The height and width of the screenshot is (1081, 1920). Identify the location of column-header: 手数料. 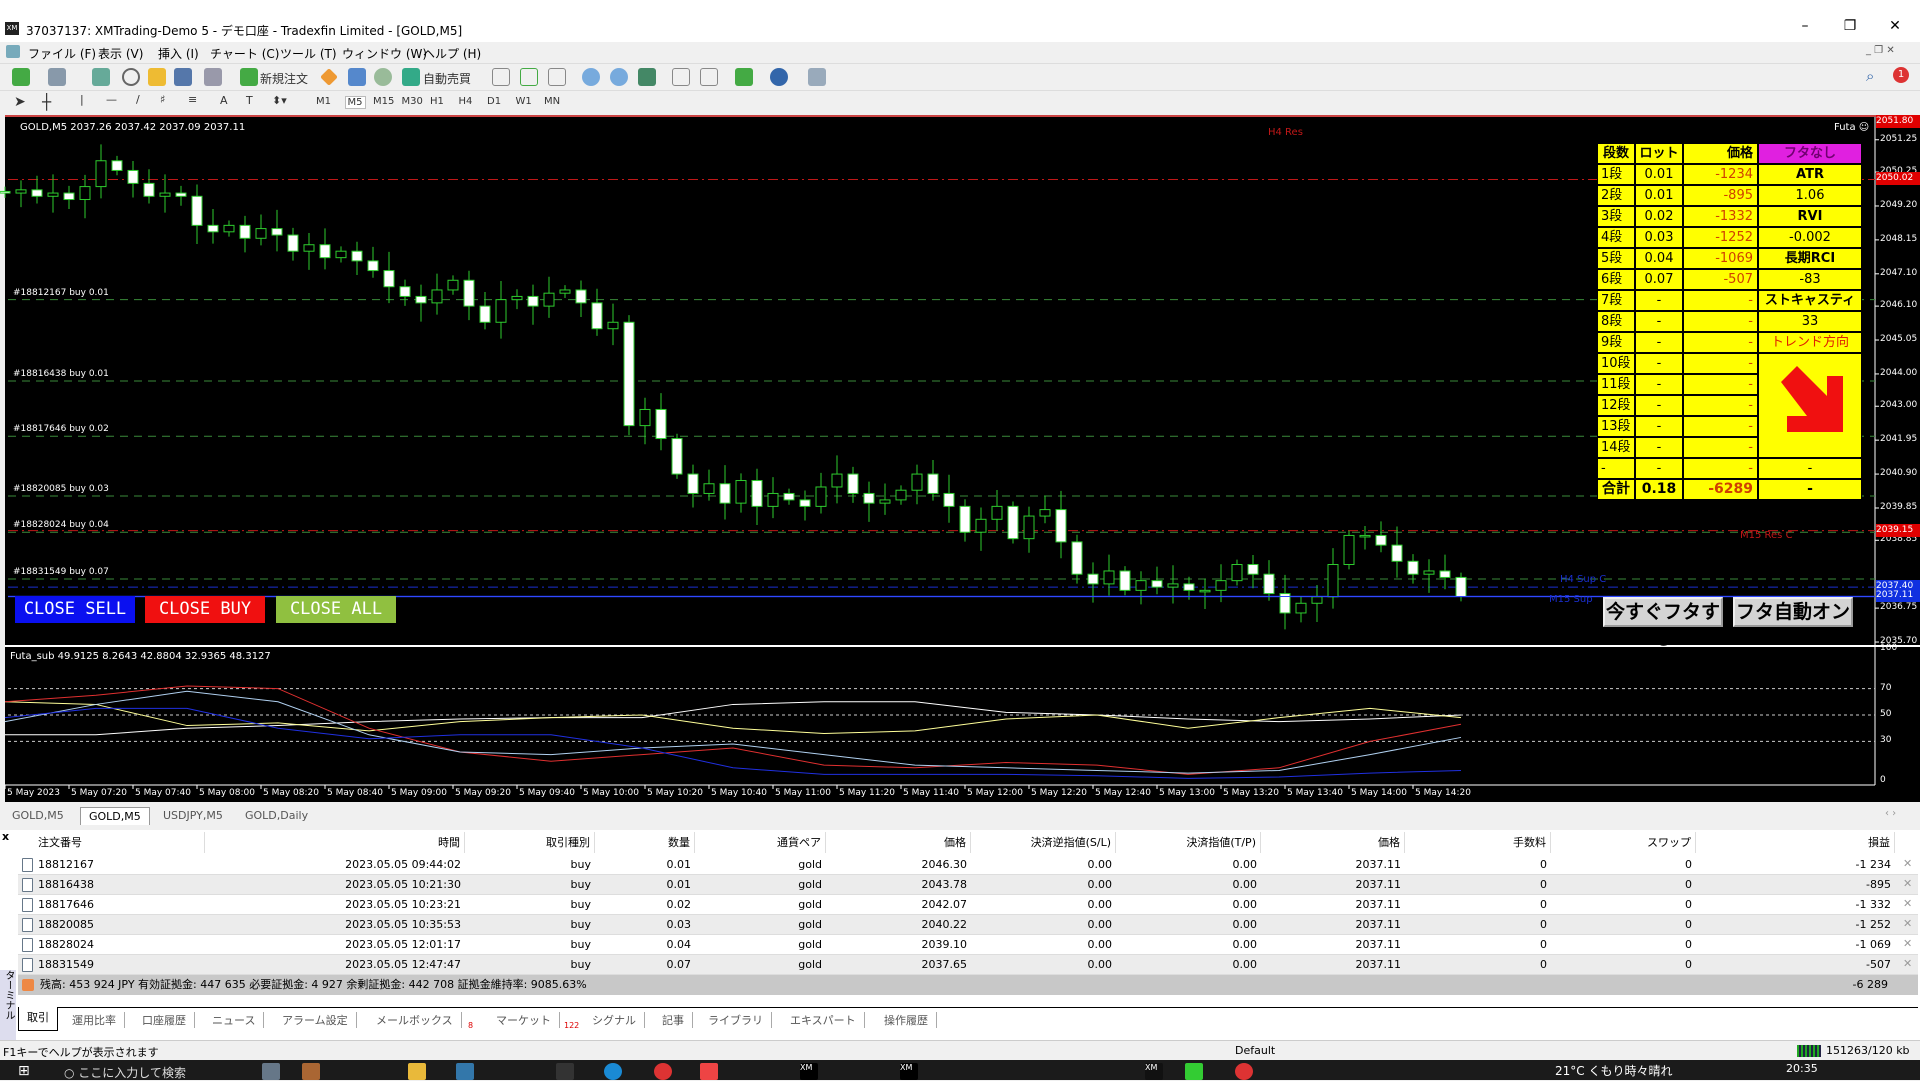
(1478, 842).